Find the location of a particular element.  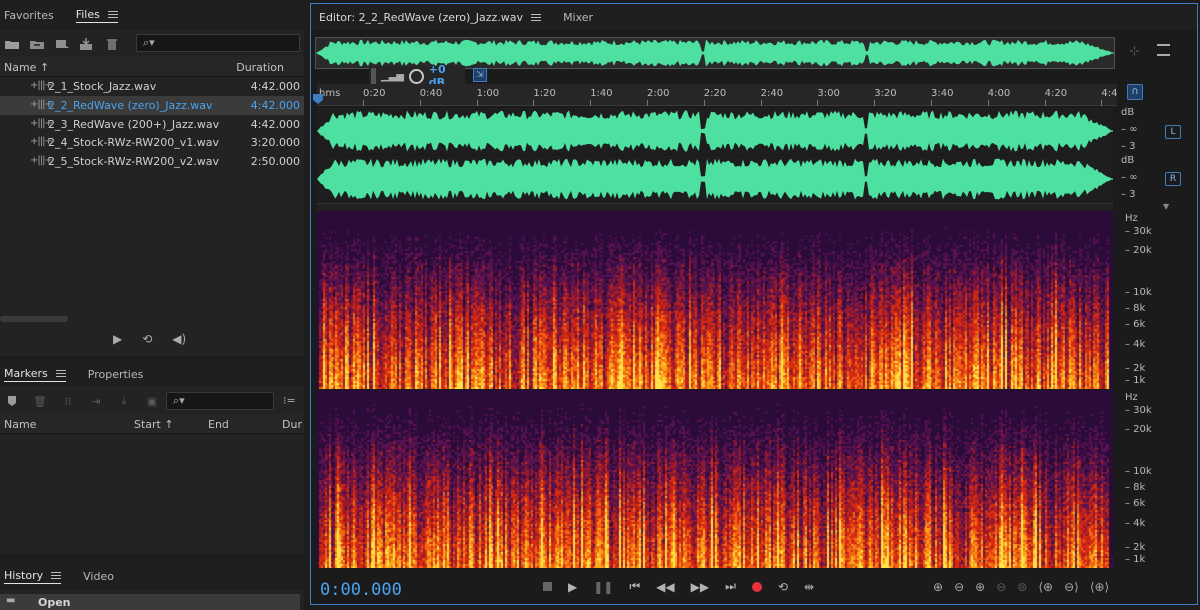

current-time-display: 0:00.000 is located at coordinates (361, 590).